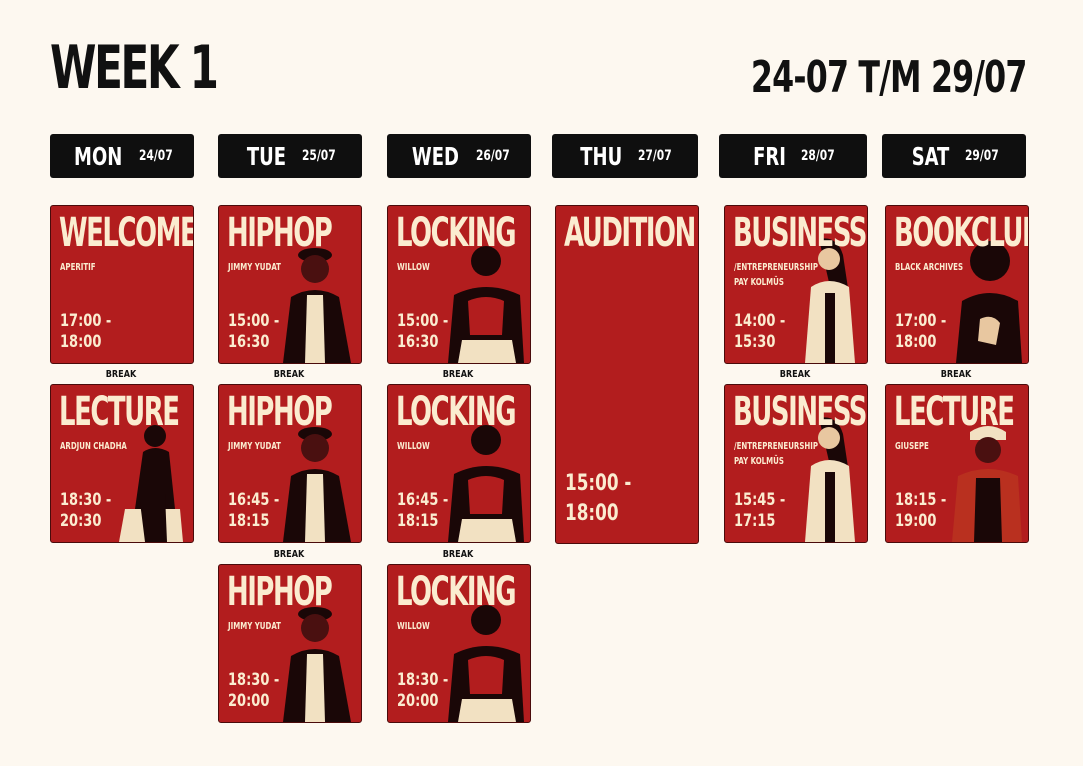 This screenshot has height=766, width=1083. Describe the element at coordinates (760, 331) in the screenshot. I see `session-time: 14:00 - 15:30` at that location.